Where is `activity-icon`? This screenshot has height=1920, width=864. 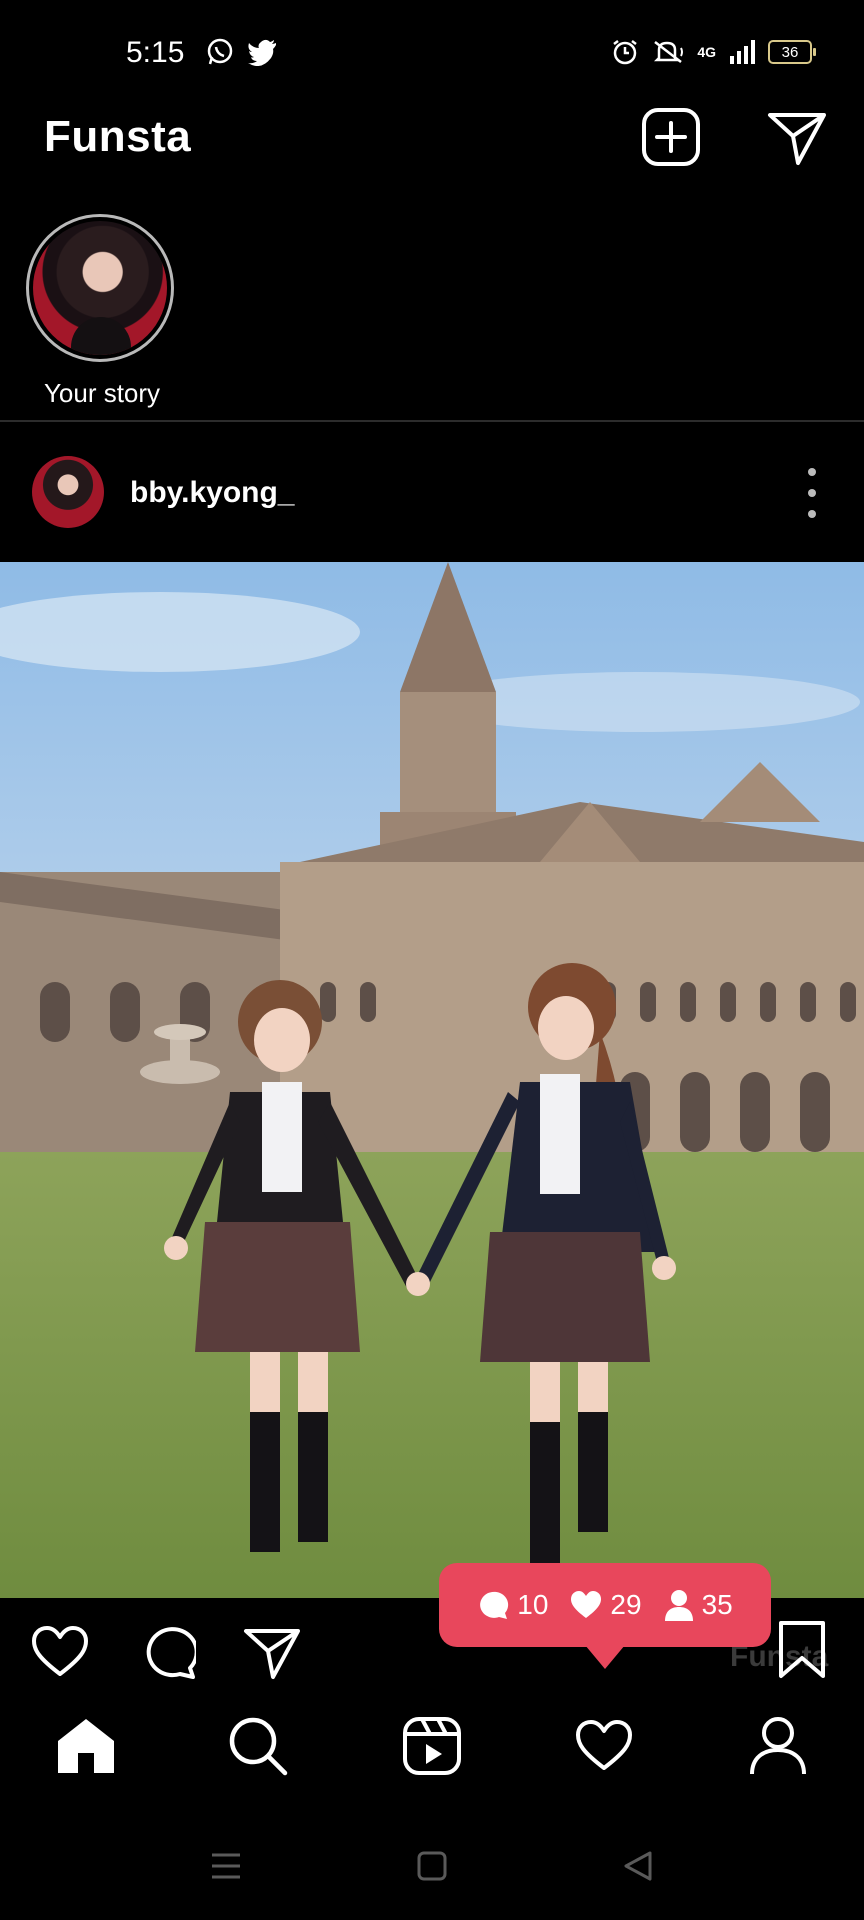 activity-icon is located at coordinates (604, 1745).